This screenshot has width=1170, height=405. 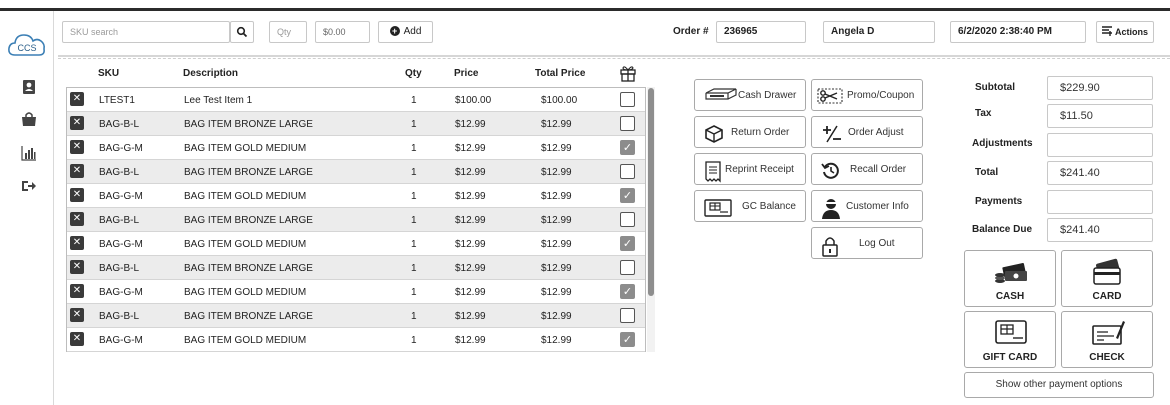 What do you see at coordinates (218, 100) in the screenshot?
I see `row-description: Lee Test Item 1` at bounding box center [218, 100].